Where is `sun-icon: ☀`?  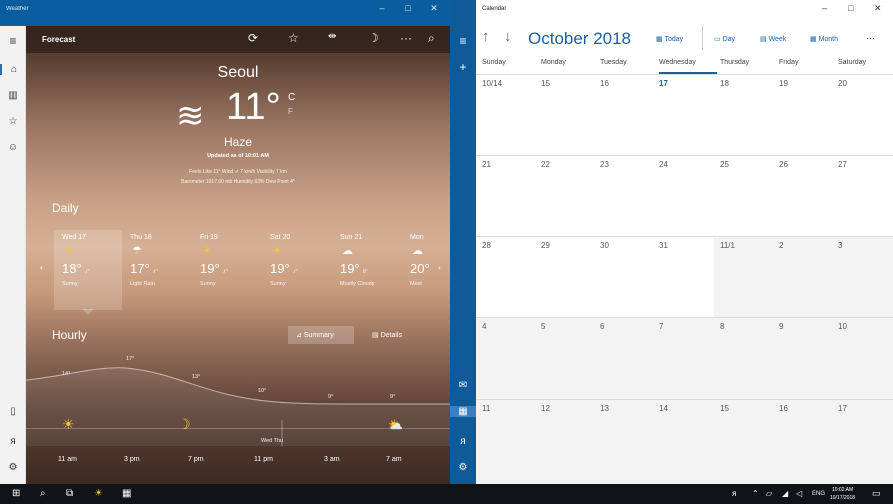 sun-icon: ☀ is located at coordinates (207, 251).